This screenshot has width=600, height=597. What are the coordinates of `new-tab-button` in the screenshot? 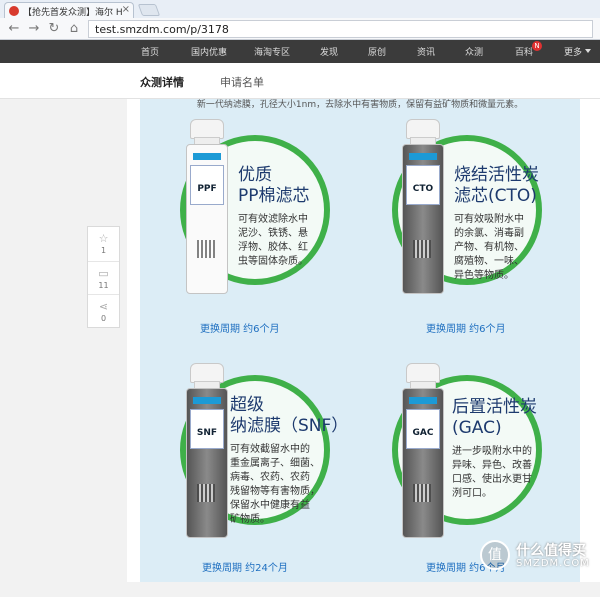 It's located at (149, 10).